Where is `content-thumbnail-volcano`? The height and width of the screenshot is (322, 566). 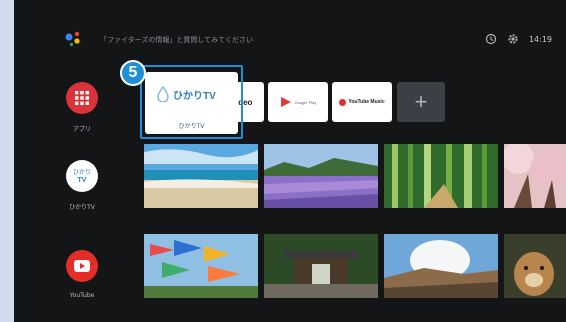 content-thumbnail-volcano is located at coordinates (441, 266).